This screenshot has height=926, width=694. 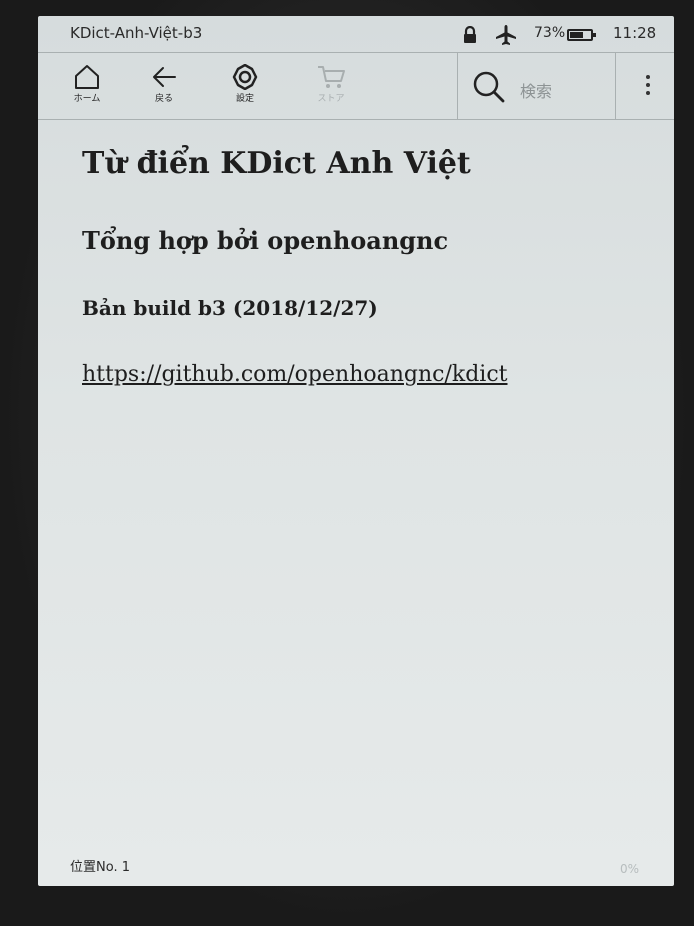 I want to click on reader-toolbar: ホーム 戻る 設定 ストア 検索, so click(x=356, y=86).